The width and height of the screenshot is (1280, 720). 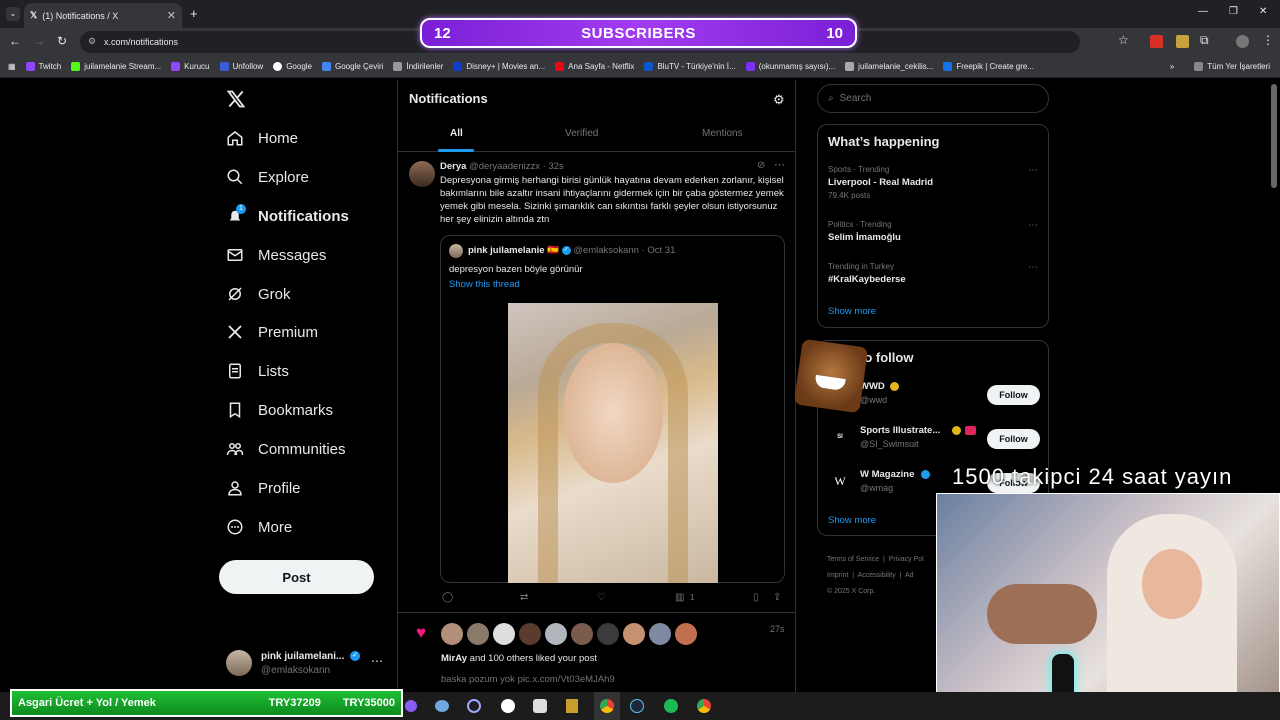 What do you see at coordinates (12, 66) in the screenshot?
I see `apps-grid-icon: ▦` at bounding box center [12, 66].